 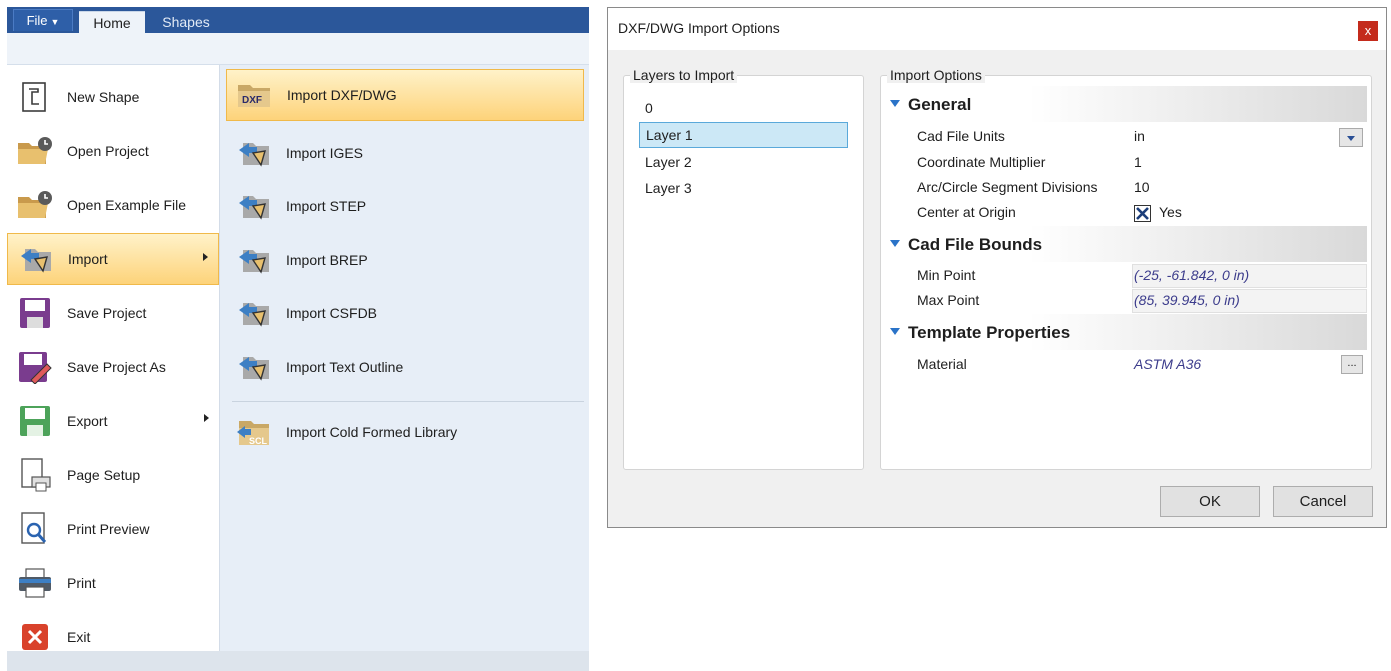 I want to click on options-group-title: Import Options, so click(x=936, y=75).